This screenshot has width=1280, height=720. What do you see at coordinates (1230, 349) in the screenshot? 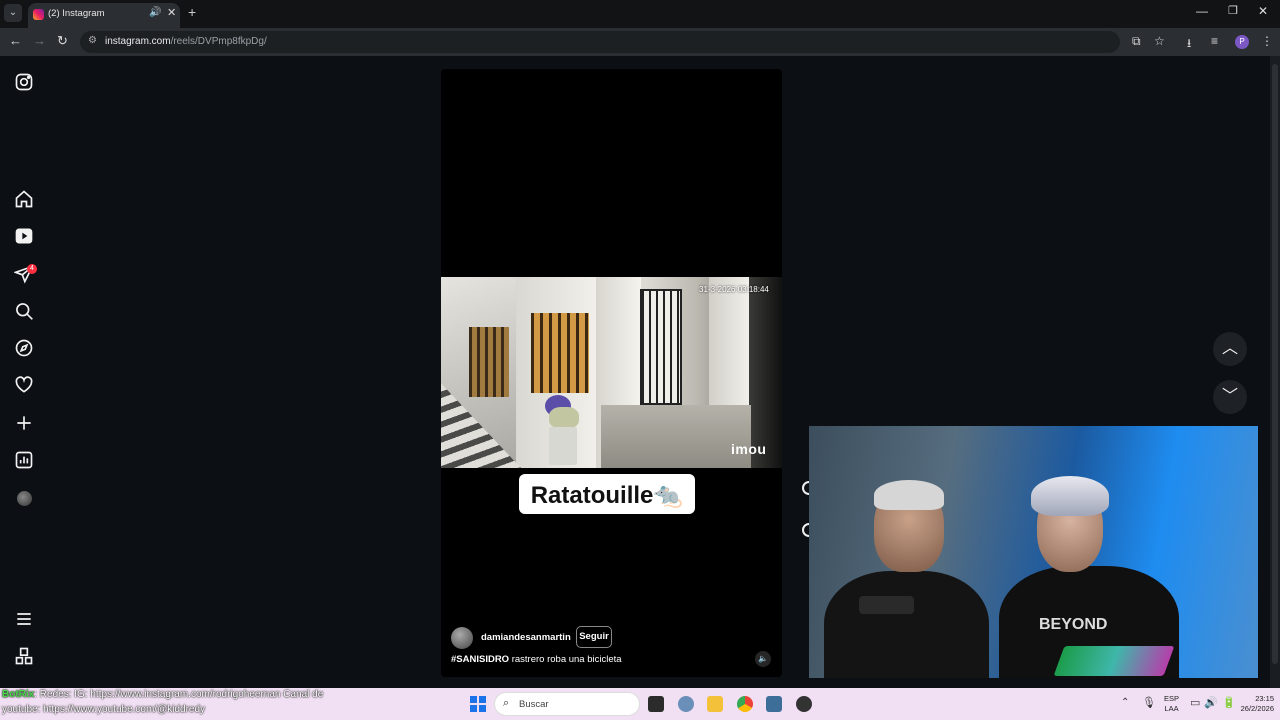
I see `previous-reel-button: ︿` at bounding box center [1230, 349].